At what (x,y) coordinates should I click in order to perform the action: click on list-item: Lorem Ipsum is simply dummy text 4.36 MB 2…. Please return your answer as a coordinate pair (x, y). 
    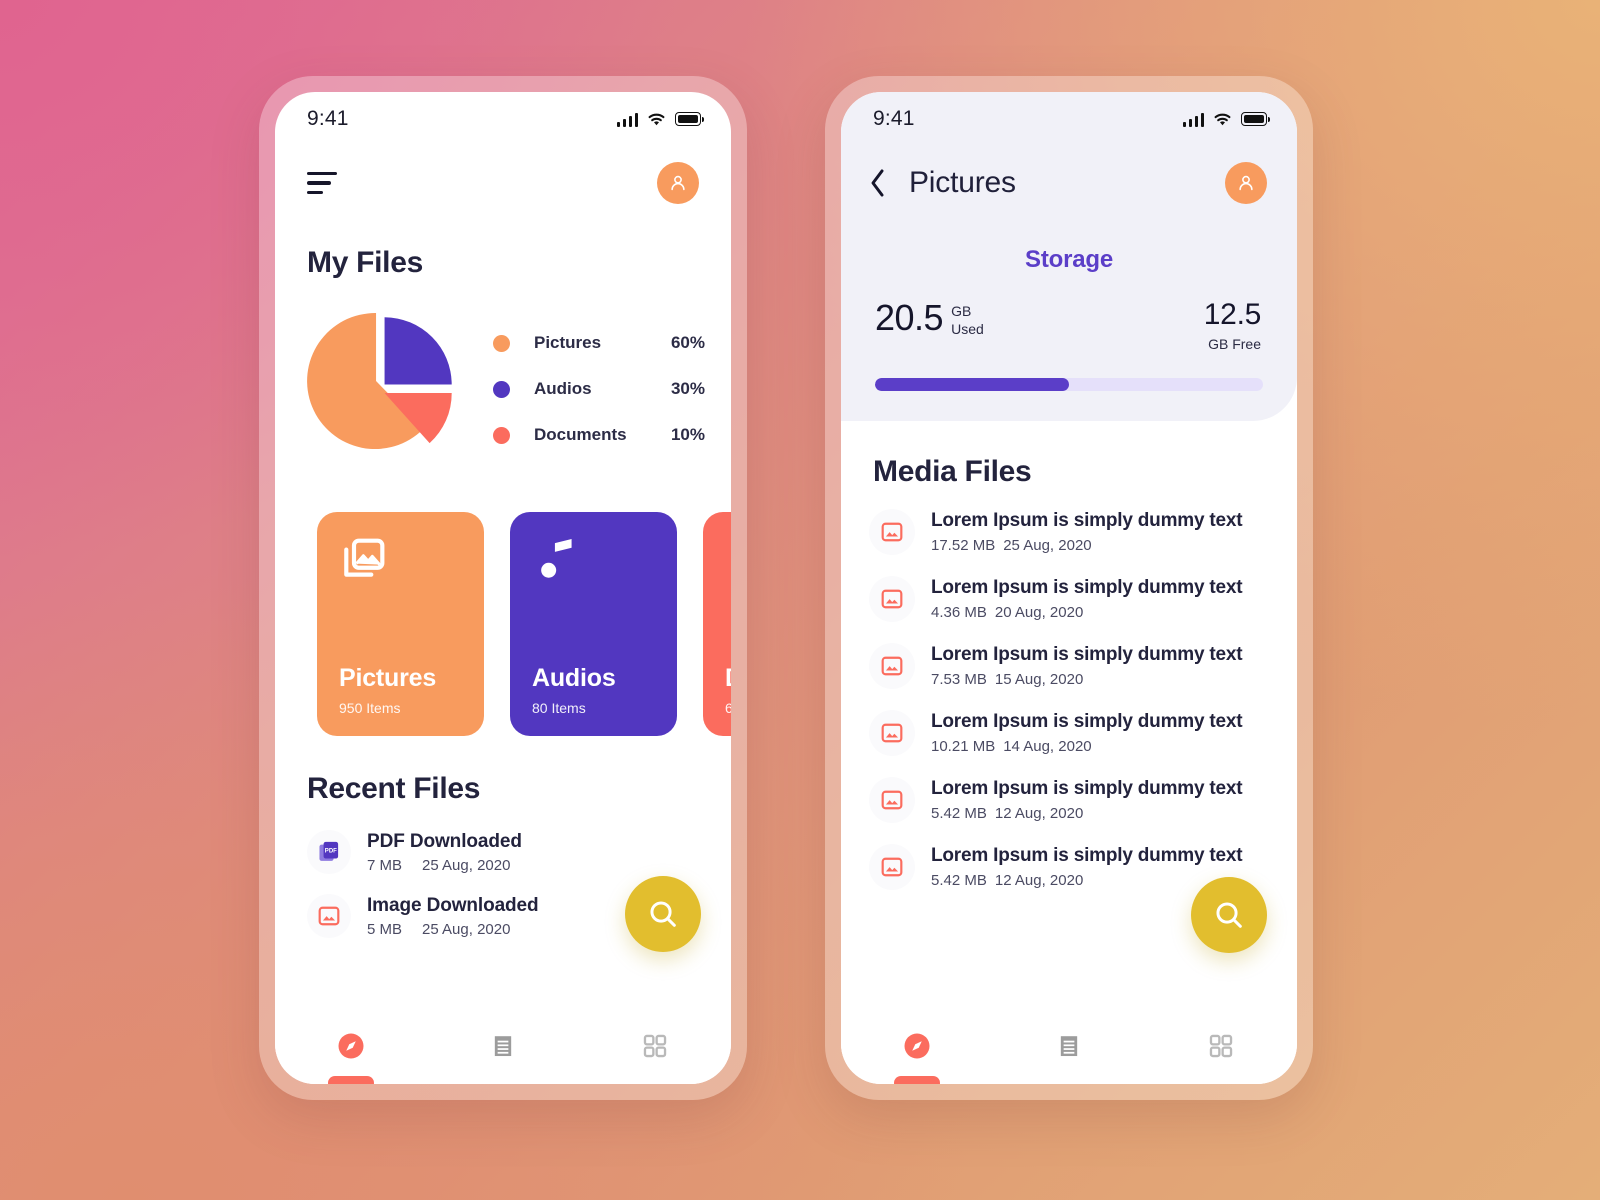
    Looking at the image, I should click on (1068, 599).